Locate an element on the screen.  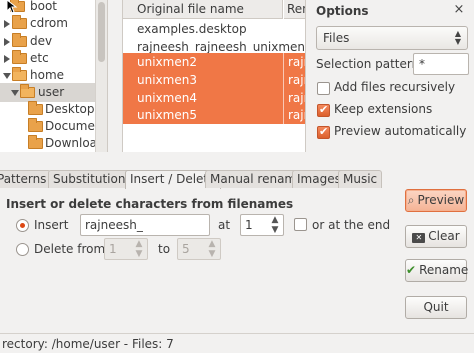
scrollbar-thumb is located at coordinates (101, 32).